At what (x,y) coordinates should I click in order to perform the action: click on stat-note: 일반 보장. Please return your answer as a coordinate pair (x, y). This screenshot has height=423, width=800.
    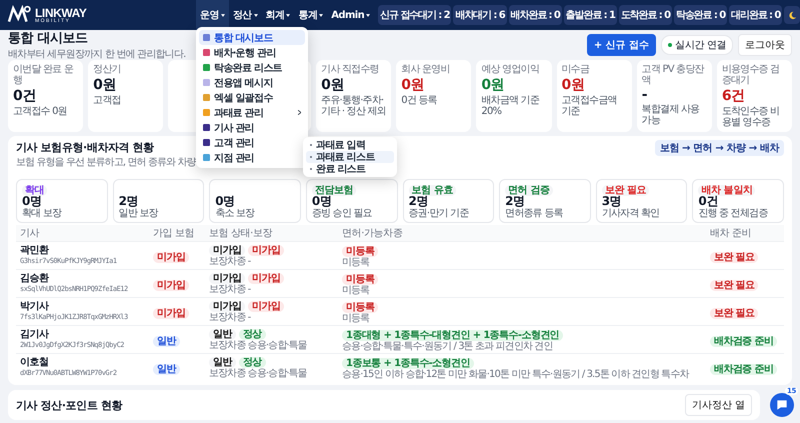
    Looking at the image, I should click on (139, 214).